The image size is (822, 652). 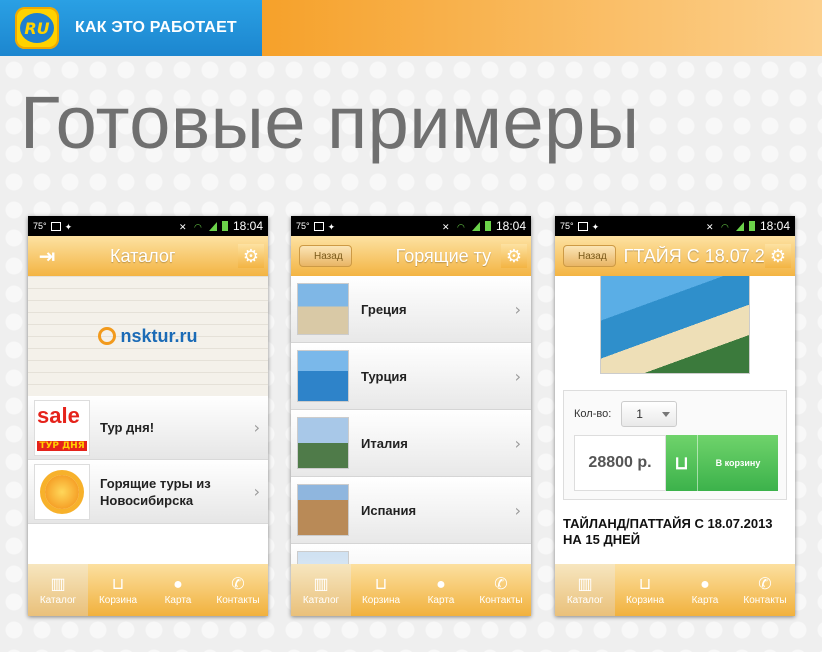 I want to click on list-item: Испания ›, so click(x=411, y=510).